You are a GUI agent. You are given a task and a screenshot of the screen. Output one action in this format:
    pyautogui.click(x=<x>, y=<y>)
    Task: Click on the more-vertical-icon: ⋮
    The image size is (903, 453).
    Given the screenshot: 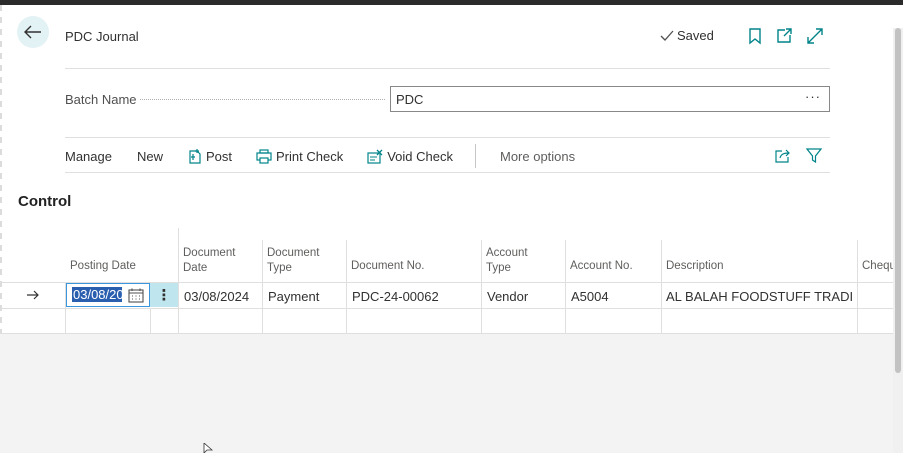 What is the action you would take?
    pyautogui.click(x=164, y=295)
    